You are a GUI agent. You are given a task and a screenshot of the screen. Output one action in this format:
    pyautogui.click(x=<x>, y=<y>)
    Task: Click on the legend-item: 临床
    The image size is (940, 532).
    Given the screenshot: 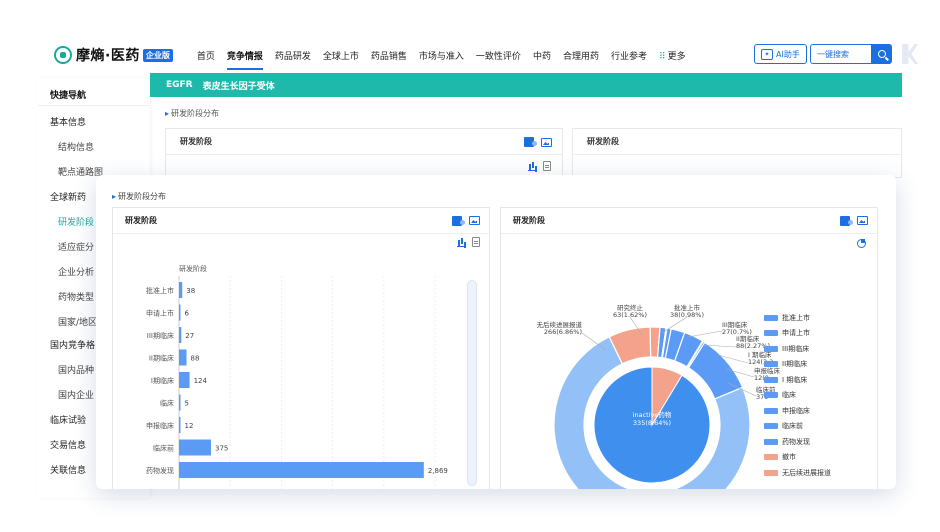 What is the action you would take?
    pyautogui.click(x=797, y=396)
    